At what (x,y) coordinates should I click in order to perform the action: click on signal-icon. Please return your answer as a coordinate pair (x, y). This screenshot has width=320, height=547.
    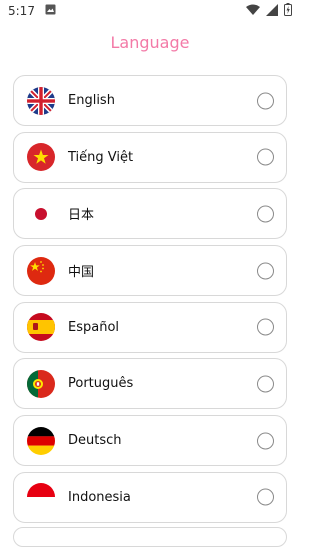
    Looking at the image, I should click on (272, 11).